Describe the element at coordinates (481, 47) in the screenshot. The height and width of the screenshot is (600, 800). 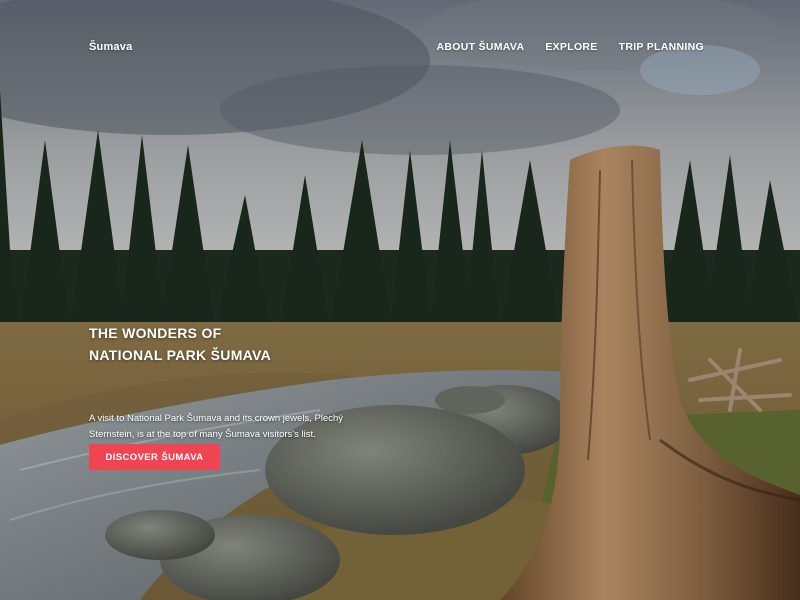
I see `nav-item-about: ABOUT ŠUMAVA` at that location.